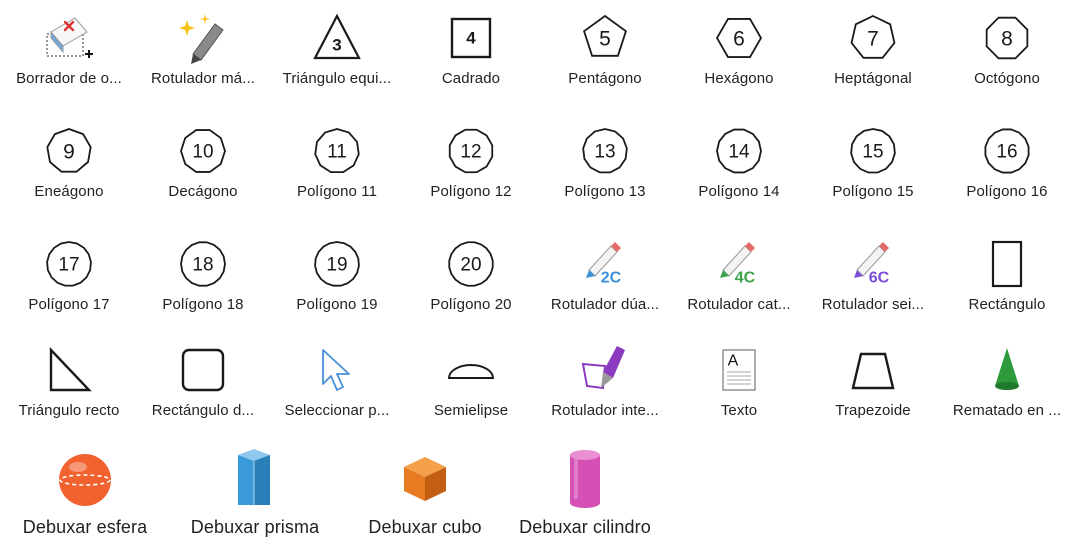 This screenshot has height=542, width=1075. What do you see at coordinates (872, 152) in the screenshot?
I see `icon-number-text: 15` at bounding box center [872, 152].